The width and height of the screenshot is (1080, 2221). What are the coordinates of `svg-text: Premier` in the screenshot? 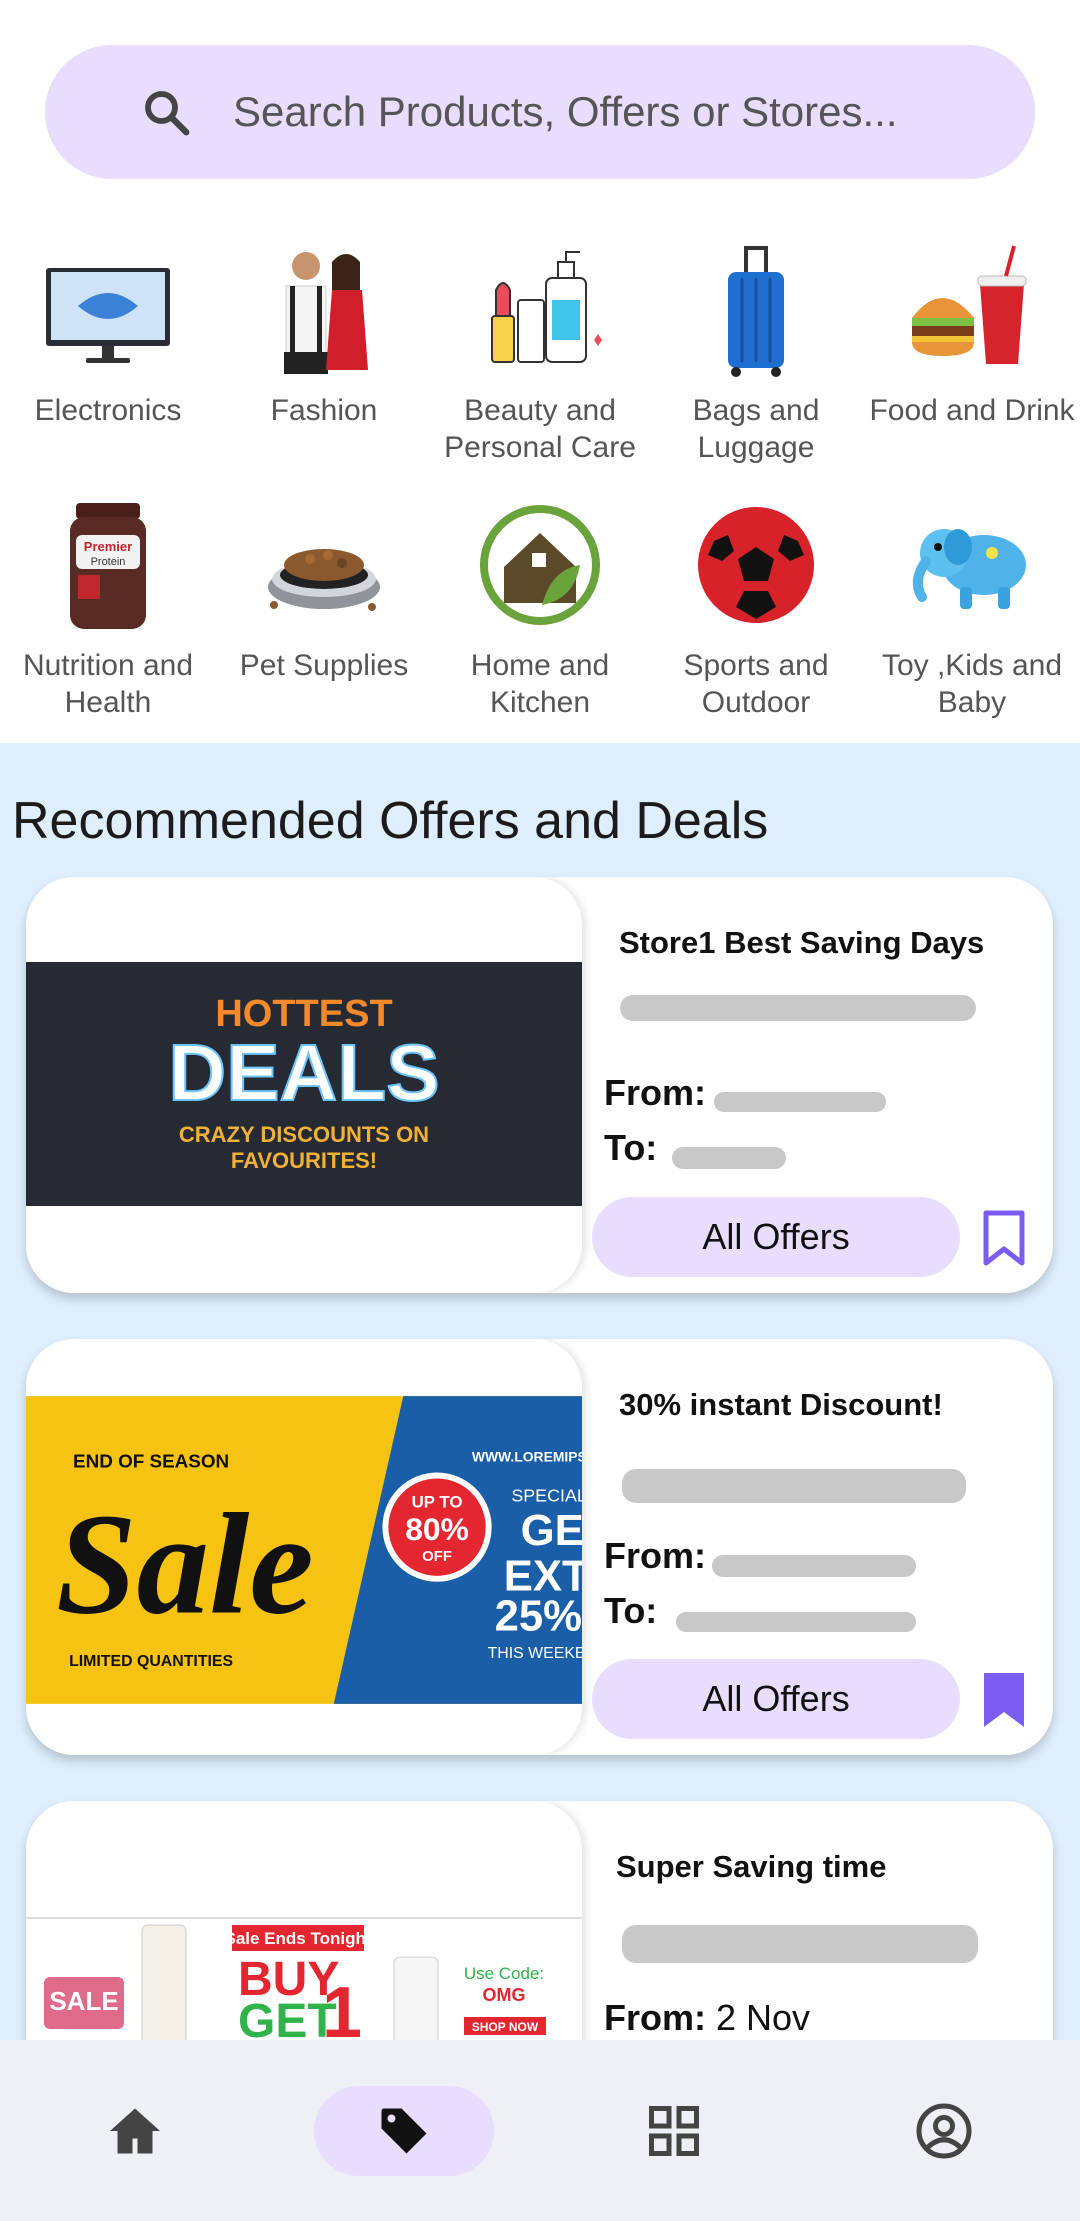 It's located at (108, 546).